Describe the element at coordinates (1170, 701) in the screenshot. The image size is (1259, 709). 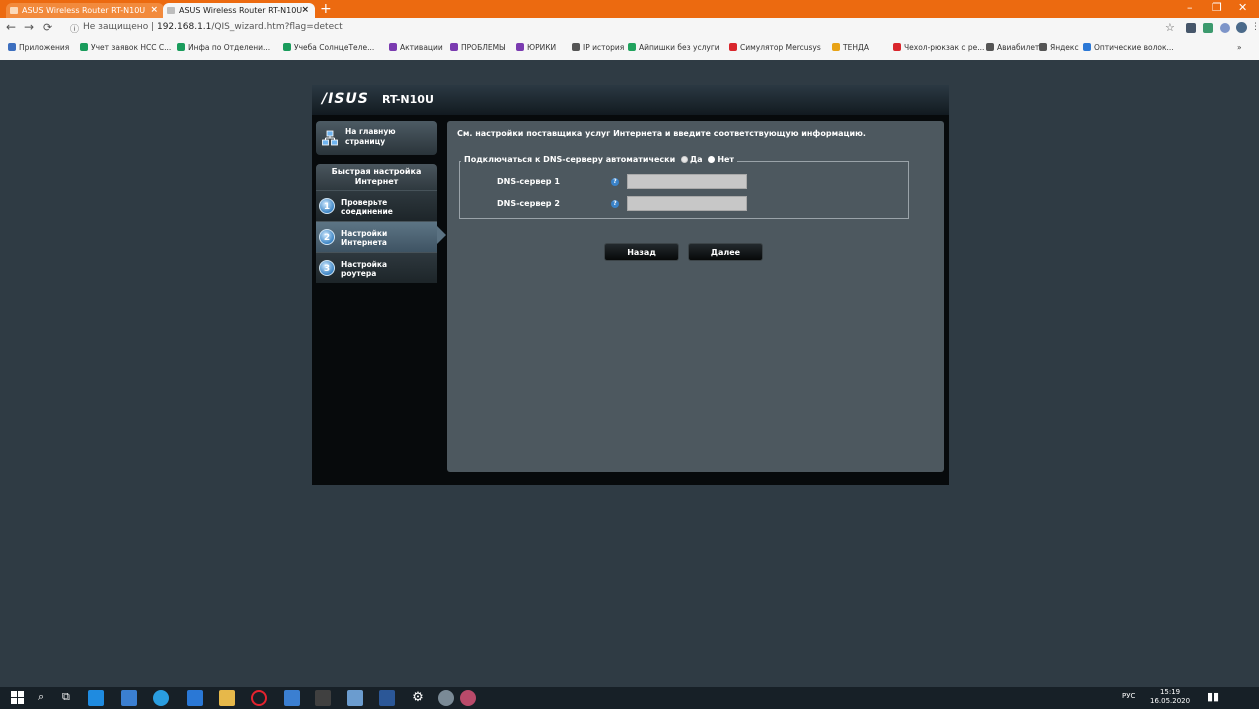
I see `date: 16.05.2020` at that location.